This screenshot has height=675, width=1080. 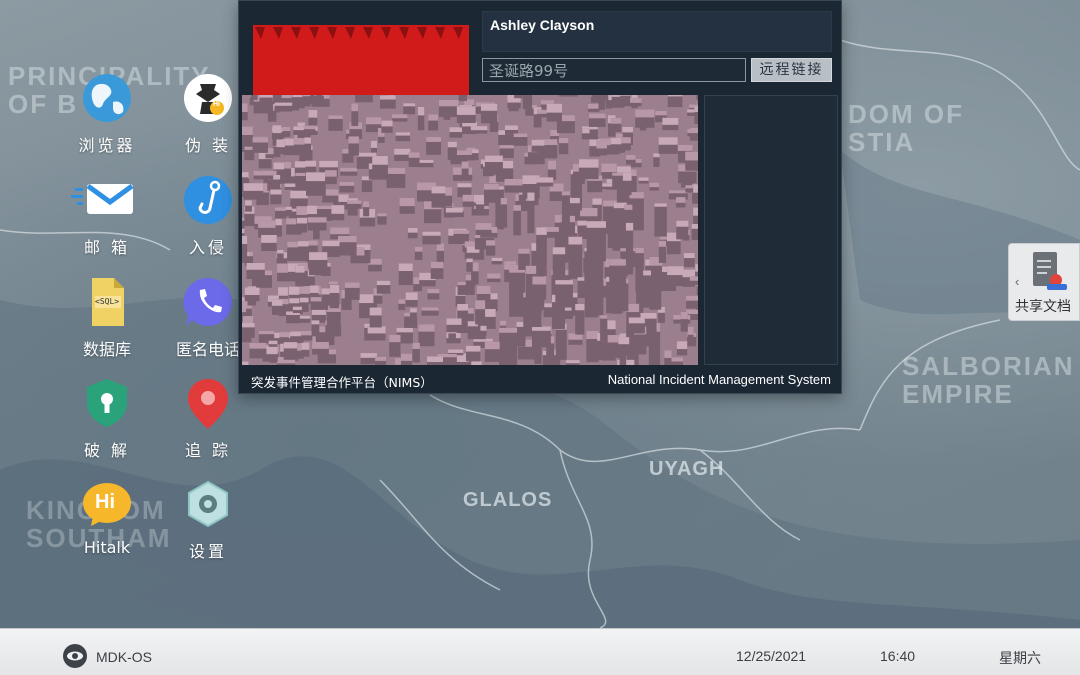 I want to click on app-settings: 设置, so click(x=208, y=520).